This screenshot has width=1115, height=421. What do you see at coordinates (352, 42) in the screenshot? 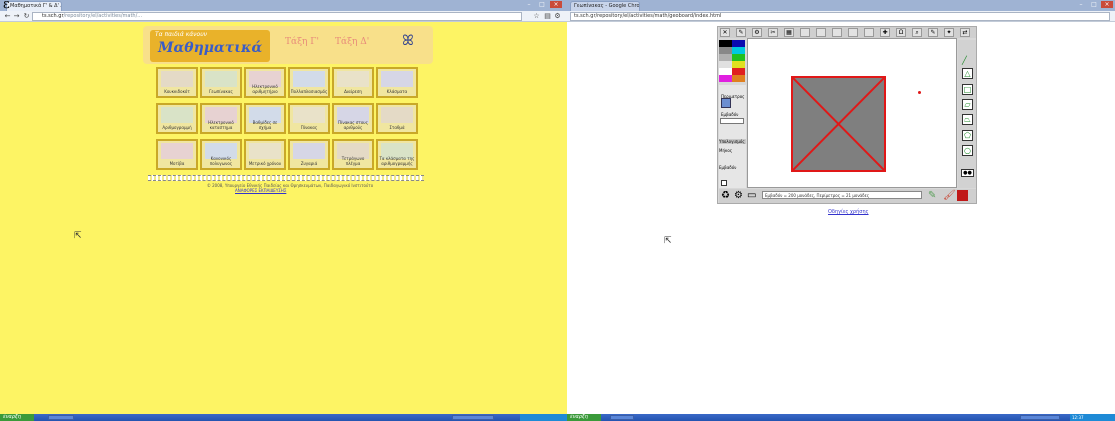
I see `grade-d-link: Τάξη Δ'` at bounding box center [352, 42].